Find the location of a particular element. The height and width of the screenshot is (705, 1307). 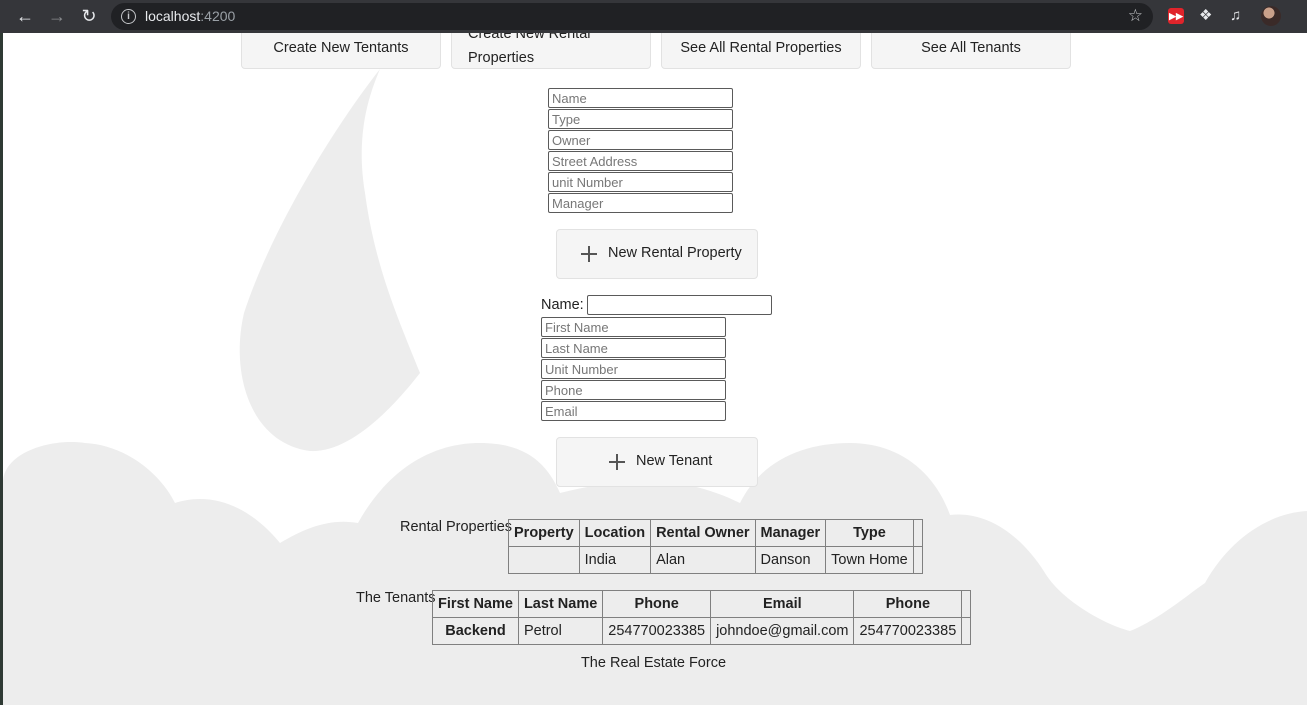

new-rental-property-button: New Rental Property is located at coordinates (657, 254).